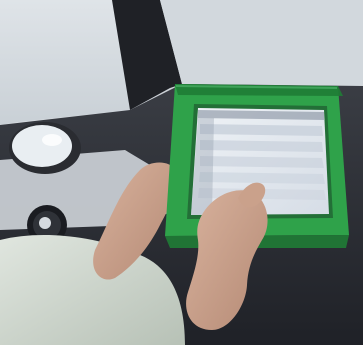  What do you see at coordinates (45, 148) in the screenshot?
I see `mirror-icon` at bounding box center [45, 148].